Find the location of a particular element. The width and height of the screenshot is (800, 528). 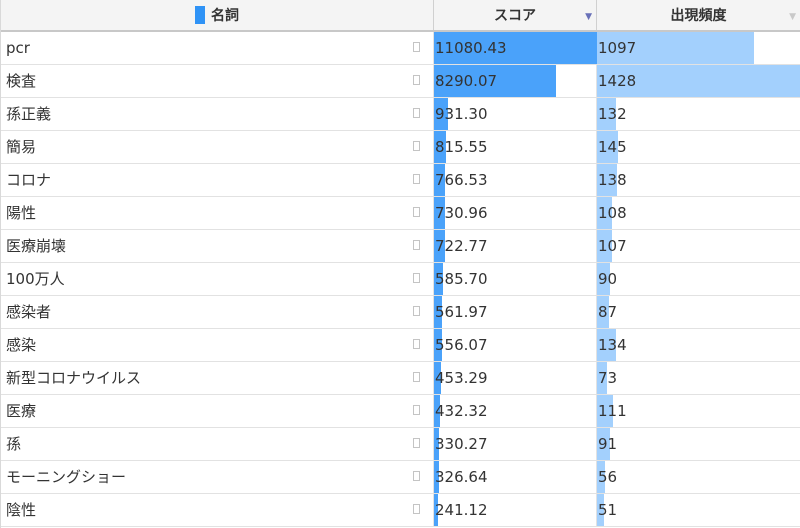

table-row: 陽性 730.96 108 is located at coordinates (400, 213).